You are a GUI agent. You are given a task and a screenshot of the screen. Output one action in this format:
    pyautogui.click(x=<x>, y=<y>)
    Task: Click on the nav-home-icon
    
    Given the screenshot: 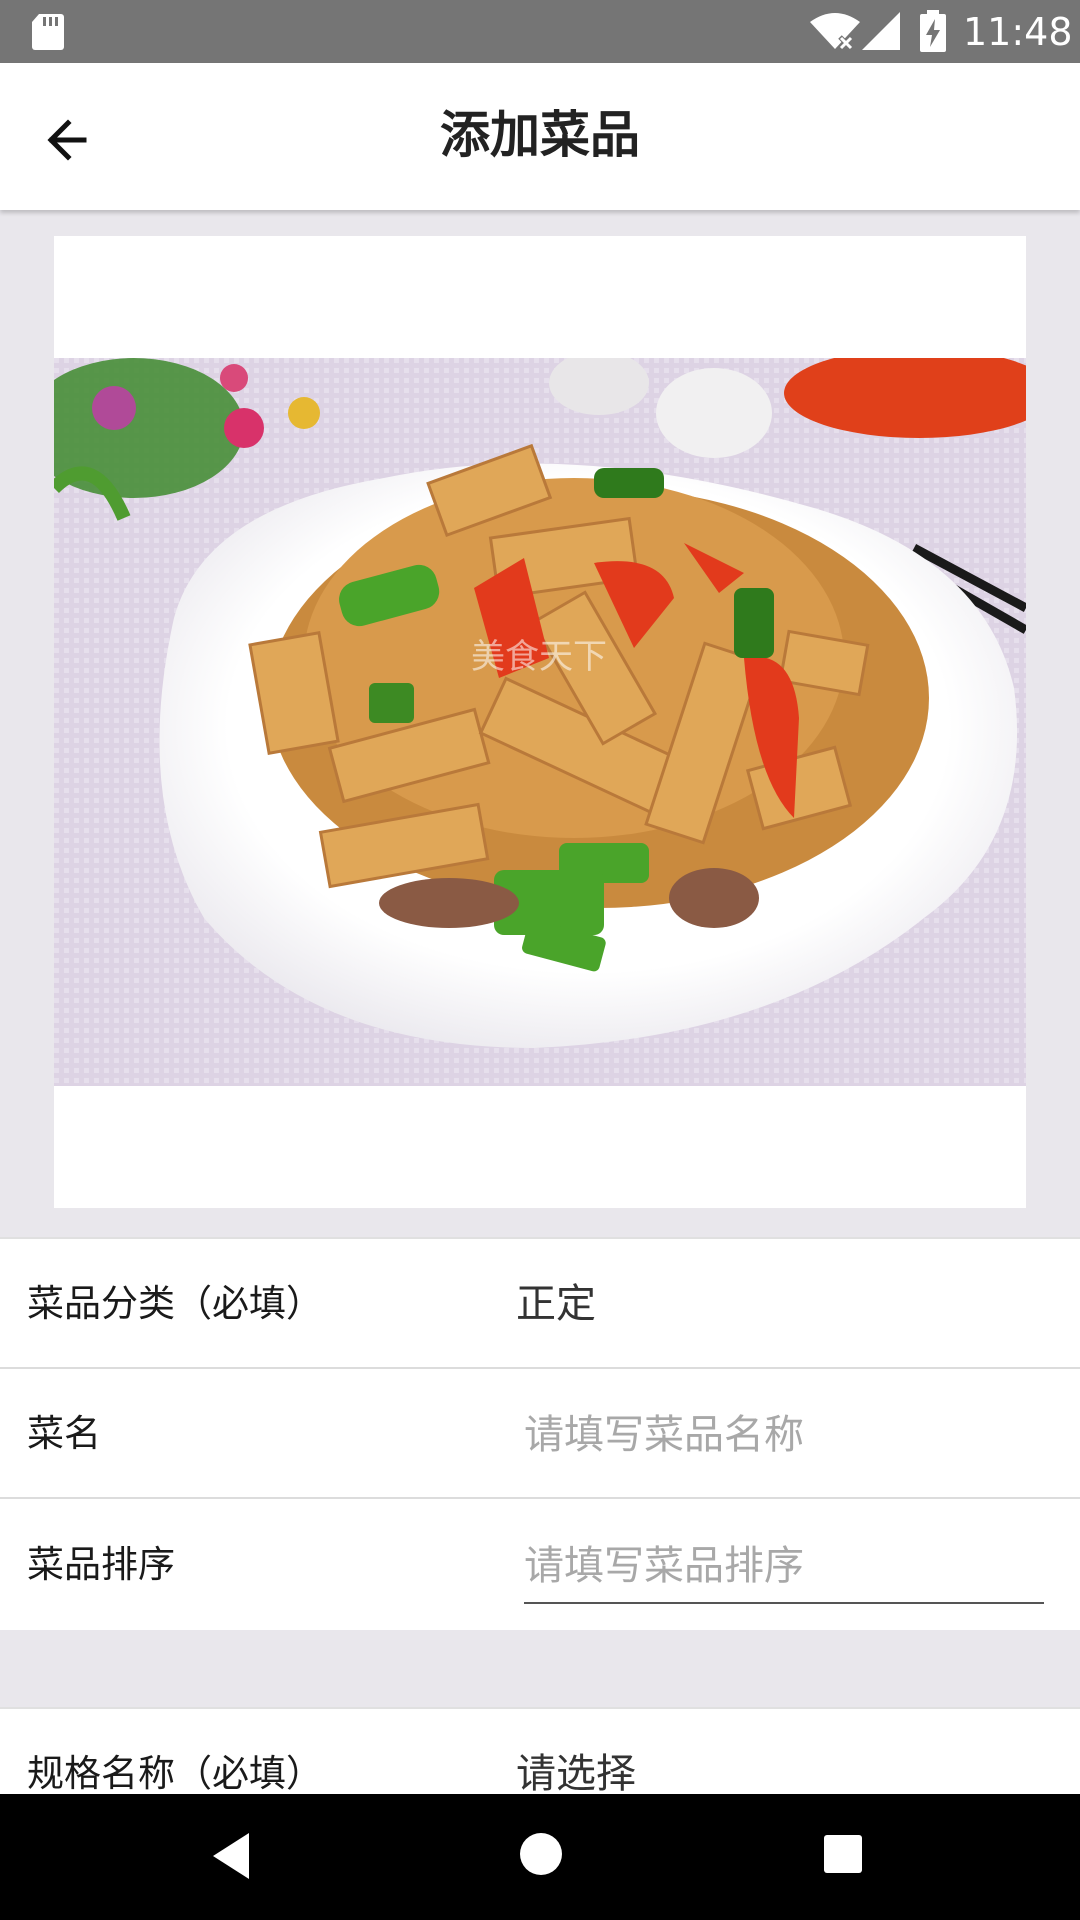 What is the action you would take?
    pyautogui.click(x=541, y=1854)
    